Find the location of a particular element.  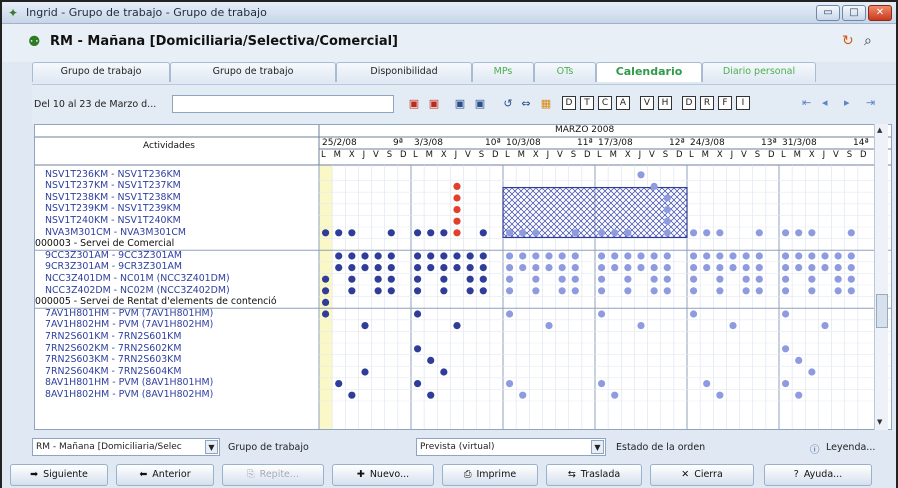

activity-label: 9CC3Z301AM - 9CC3Z301AM is located at coordinates (113, 255).